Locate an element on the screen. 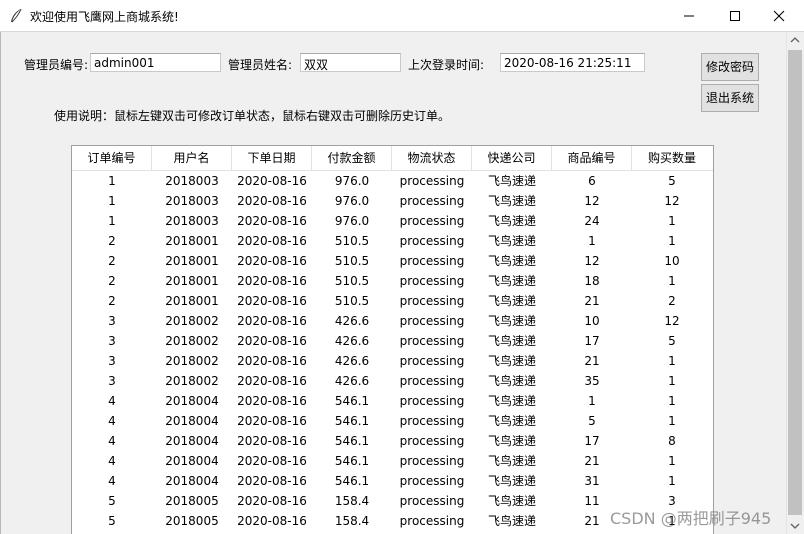 Image resolution: width=804 pixels, height=534 pixels. title-bar: 欢迎使用飞鹰网上商城系统! is located at coordinates (402, 16).